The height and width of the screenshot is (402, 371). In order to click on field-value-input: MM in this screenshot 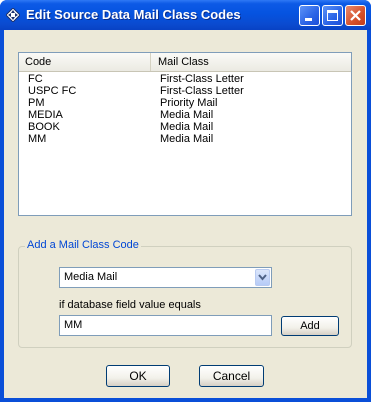, I will do `click(165, 325)`.